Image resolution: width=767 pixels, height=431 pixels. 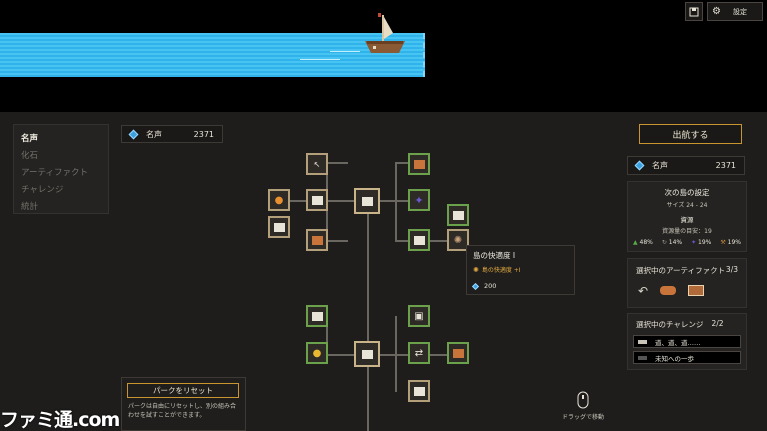 I want to click on beehive-icon: ●, so click(x=317, y=353).